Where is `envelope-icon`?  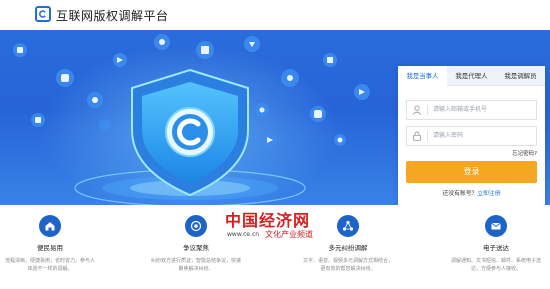
envelope-icon is located at coordinates (496, 226).